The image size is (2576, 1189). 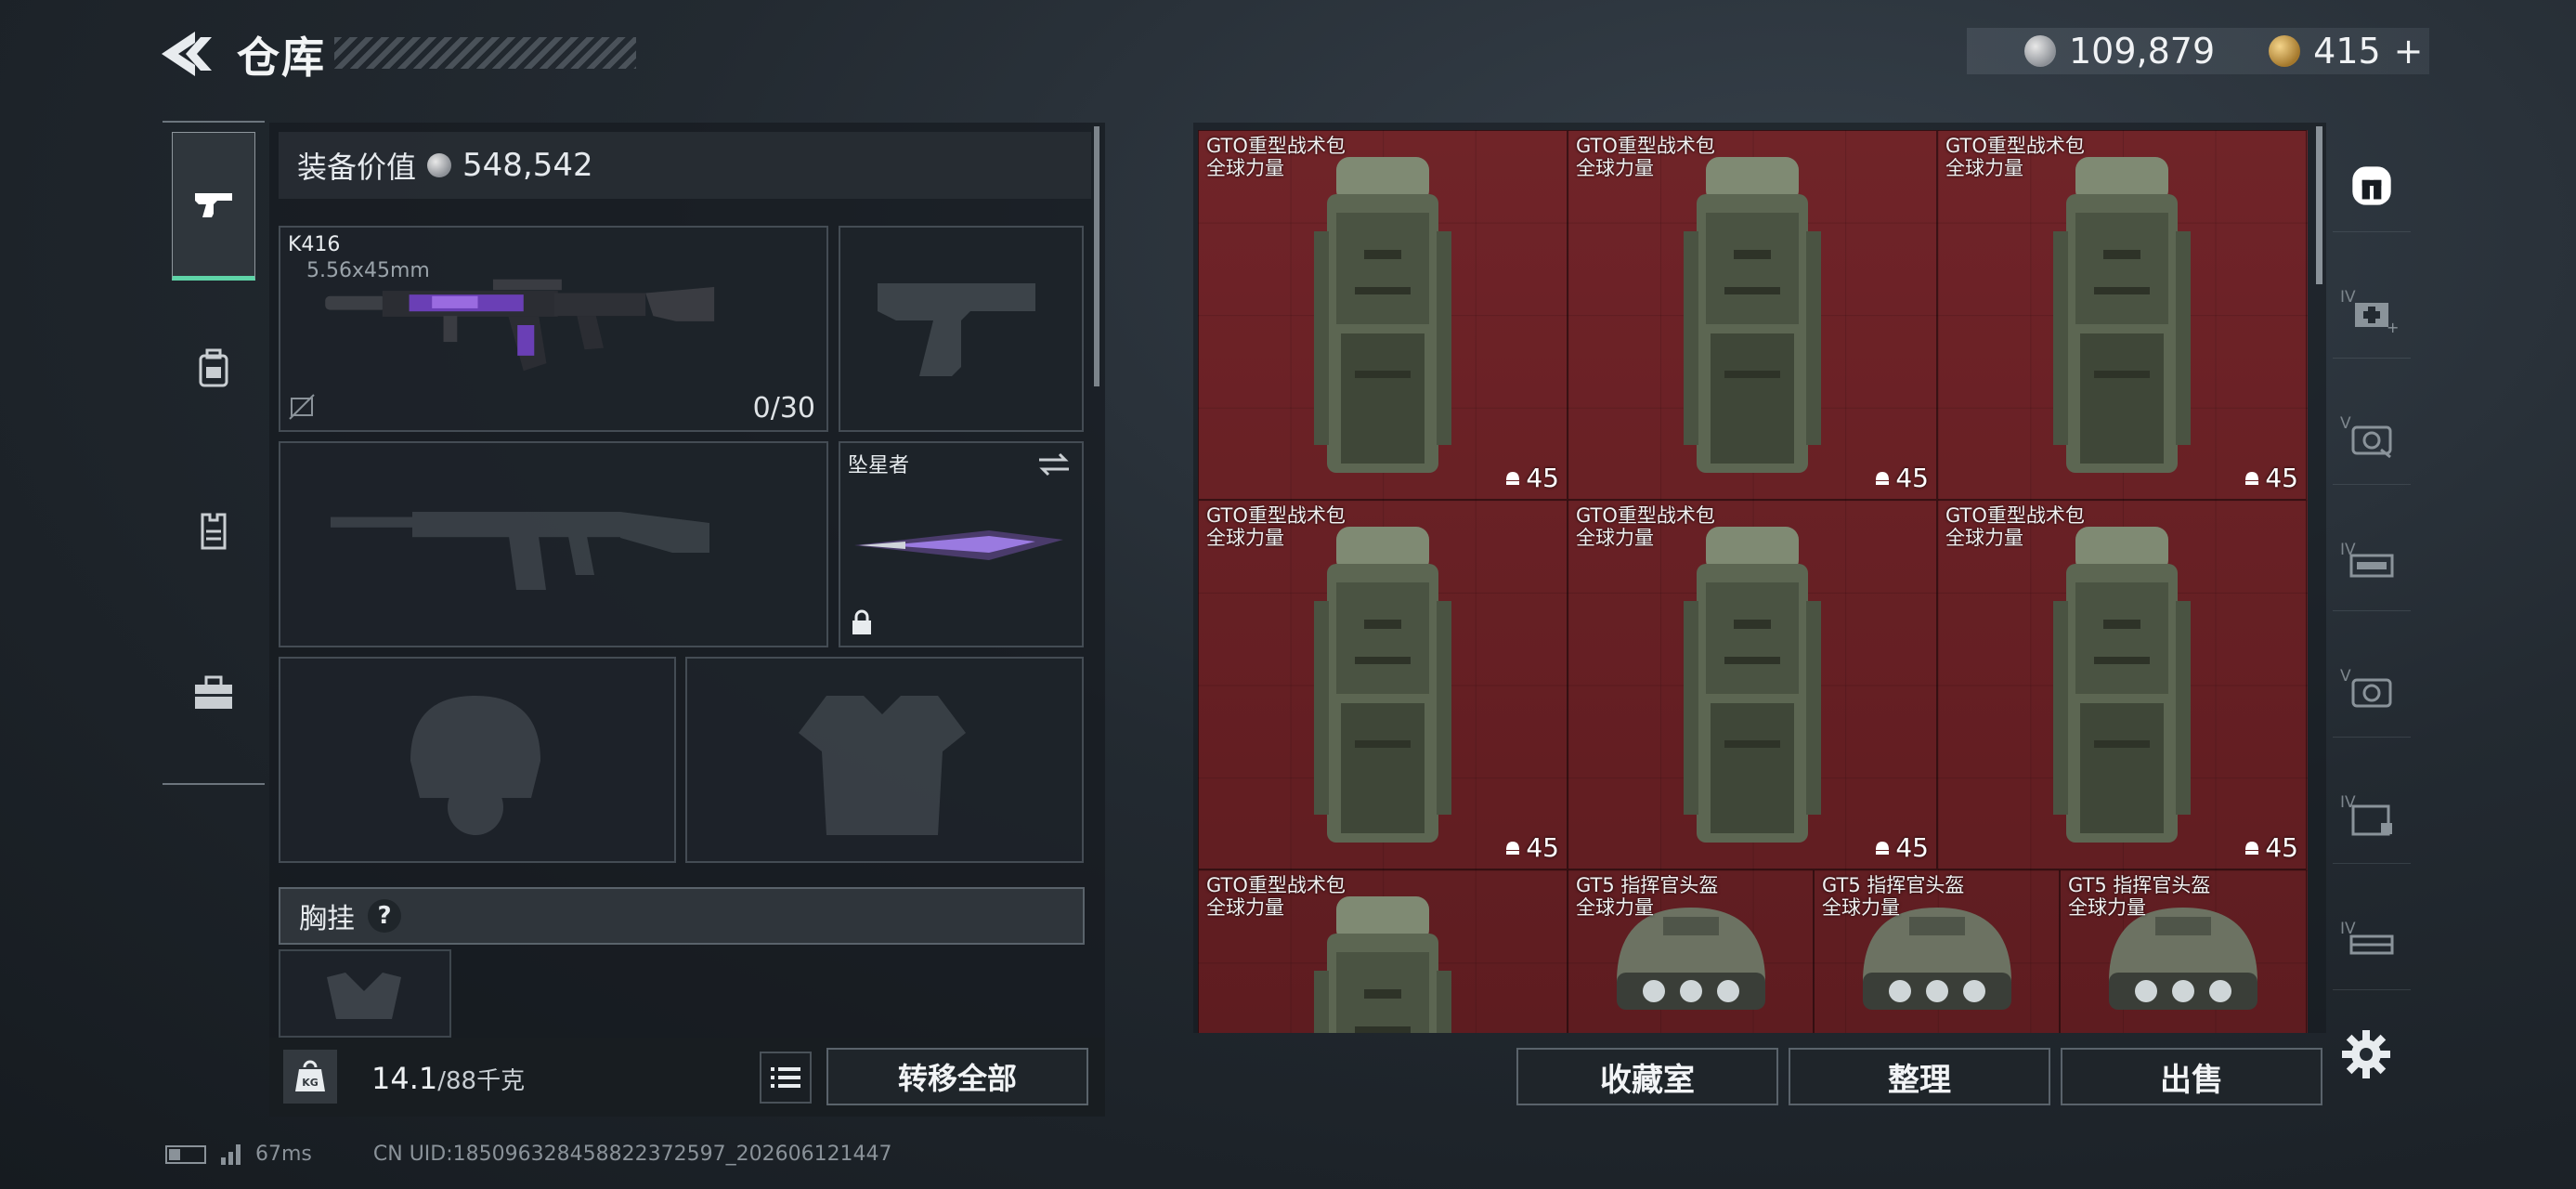 I want to click on nav-item-vest, so click(x=213, y=532).